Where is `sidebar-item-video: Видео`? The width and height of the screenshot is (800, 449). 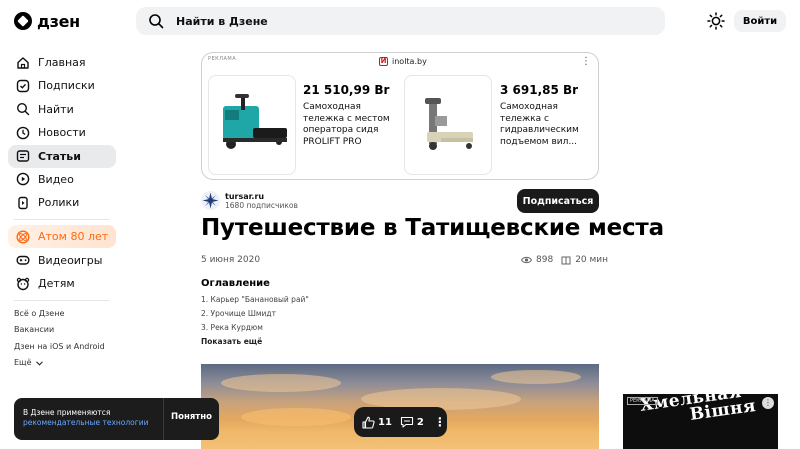
sidebar-item-video: Видео is located at coordinates (62, 179).